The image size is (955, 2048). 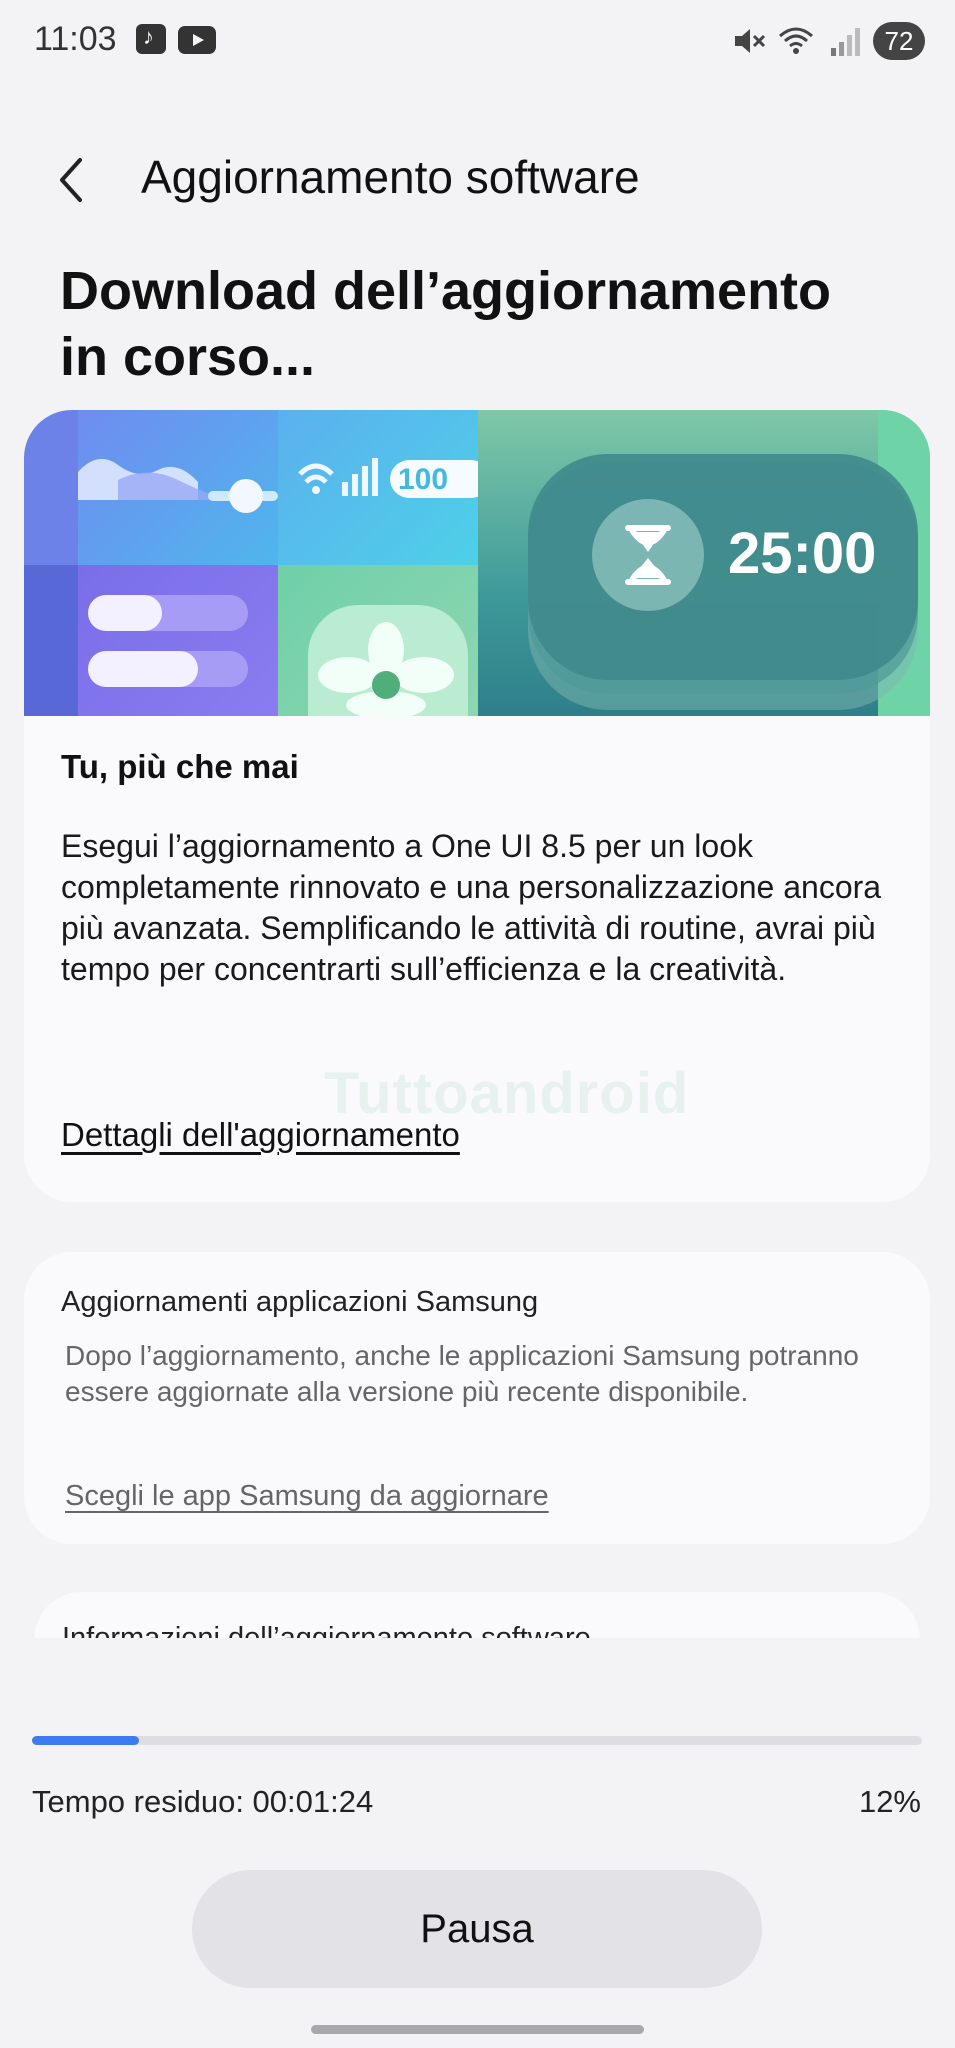 What do you see at coordinates (889, 1801) in the screenshot?
I see `progress-percent: 12%` at bounding box center [889, 1801].